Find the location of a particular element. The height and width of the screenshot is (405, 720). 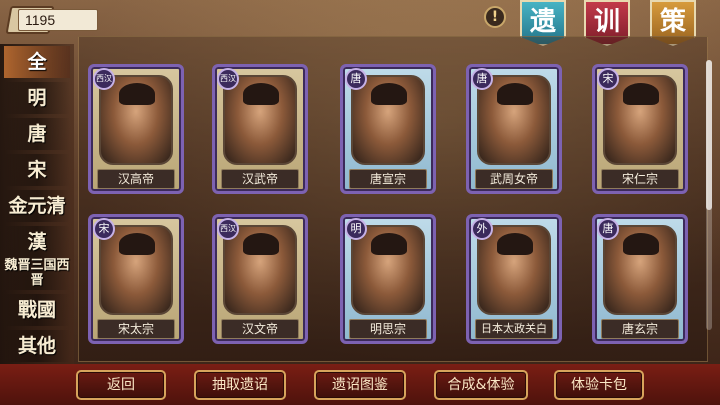

dynasty-item-zhanguo: 戰國 is located at coordinates (37, 310).